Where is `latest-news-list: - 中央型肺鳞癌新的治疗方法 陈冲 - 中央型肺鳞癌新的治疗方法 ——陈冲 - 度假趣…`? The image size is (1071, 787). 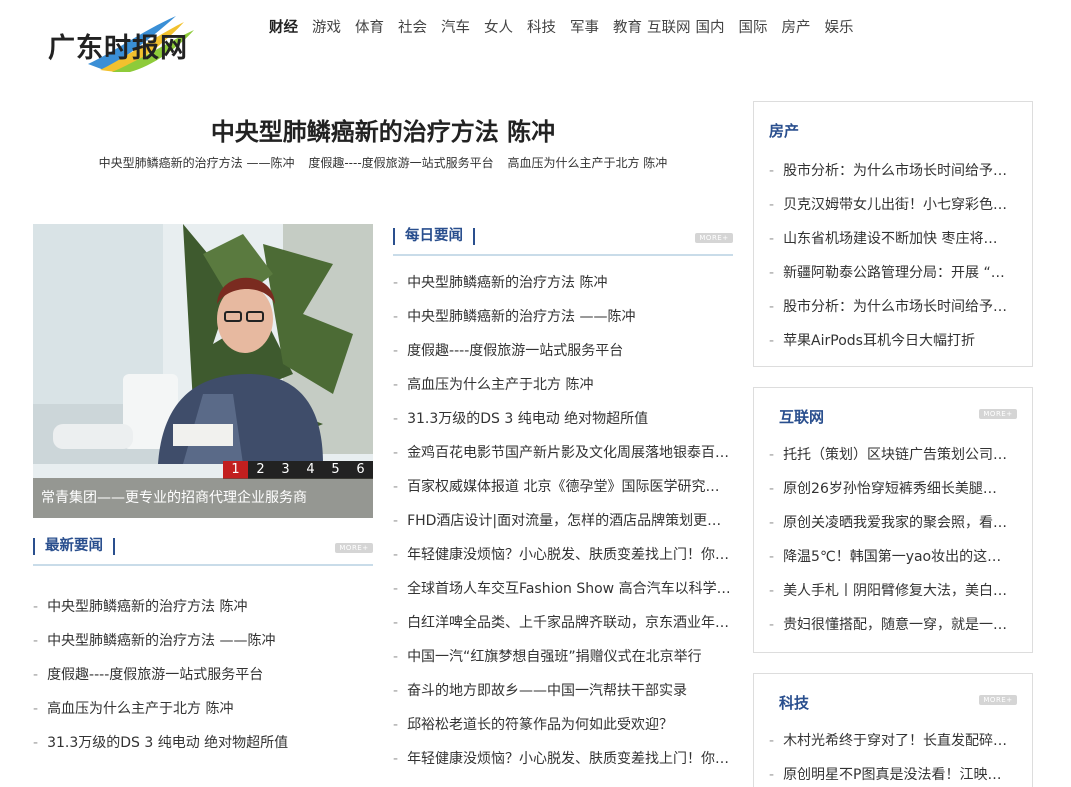
latest-news-list: - 中央型肺鳞癌新的治疗方法 陈冲 - 中央型肺鳞癌新的治疗方法 ——陈冲 - 度假趣… is located at coordinates (203, 675).